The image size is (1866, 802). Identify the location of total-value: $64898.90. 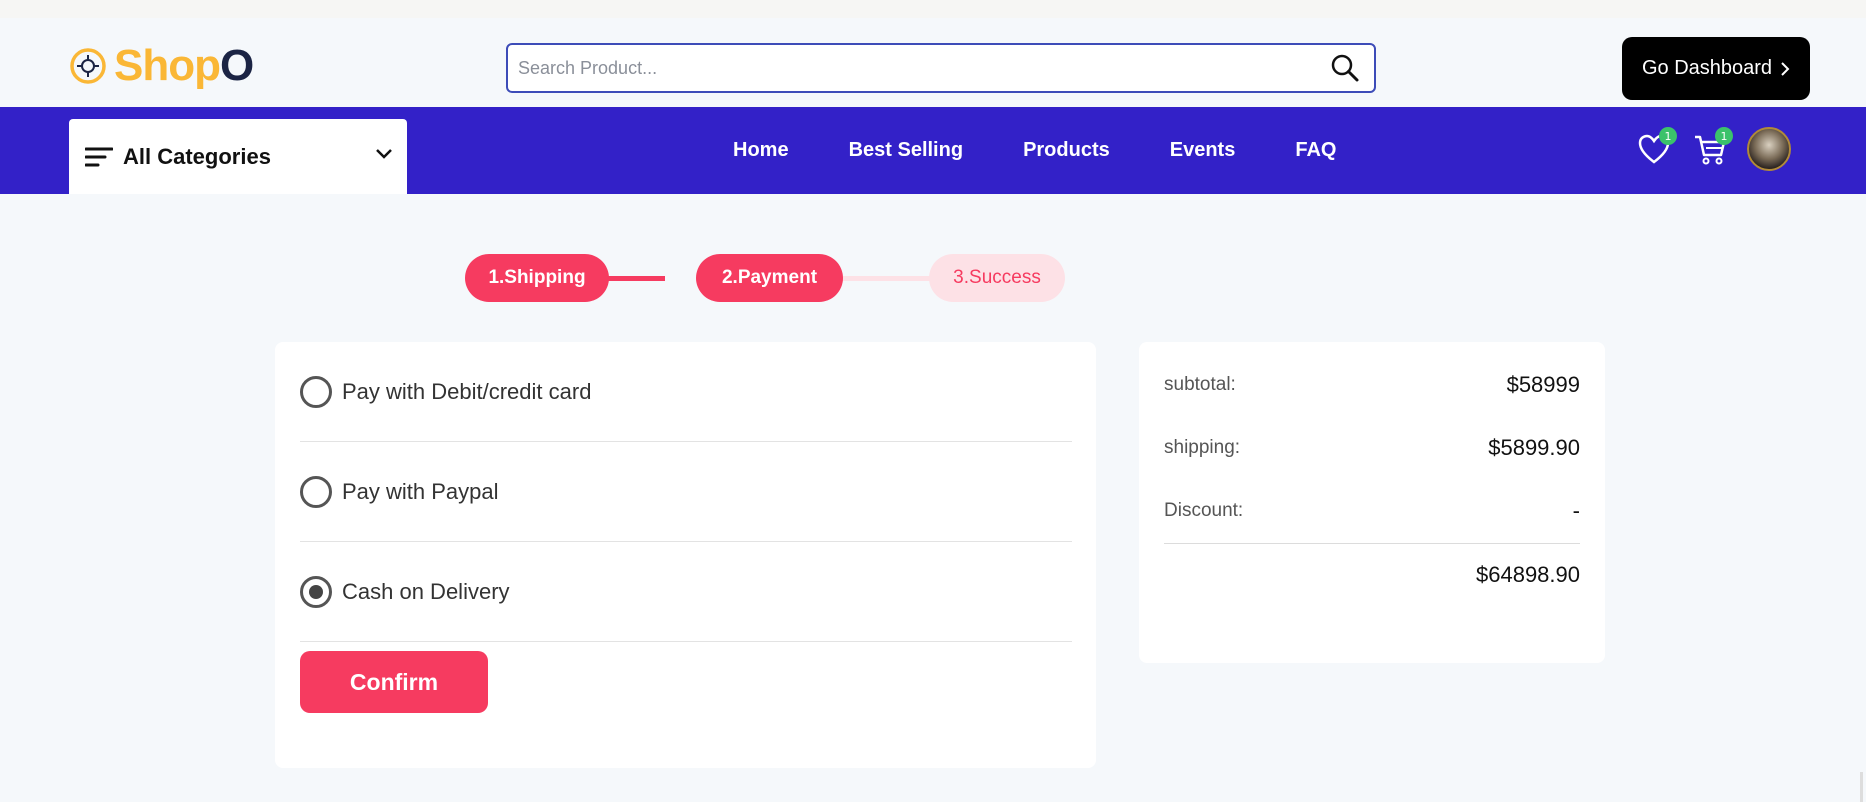
(1528, 574).